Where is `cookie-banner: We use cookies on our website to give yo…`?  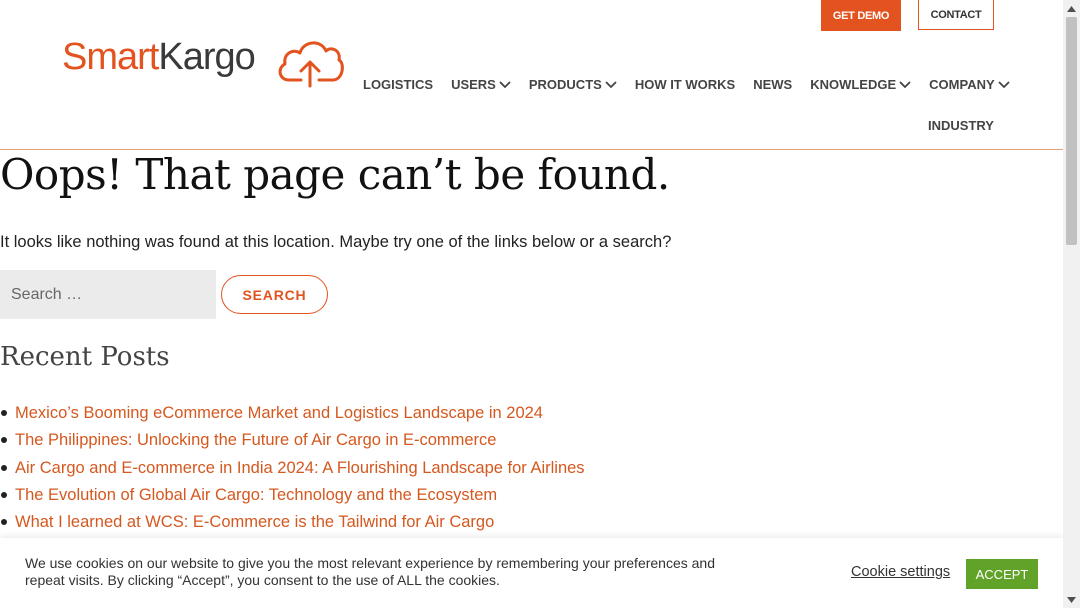 cookie-banner: We use cookies on our website to give yo… is located at coordinates (531, 573).